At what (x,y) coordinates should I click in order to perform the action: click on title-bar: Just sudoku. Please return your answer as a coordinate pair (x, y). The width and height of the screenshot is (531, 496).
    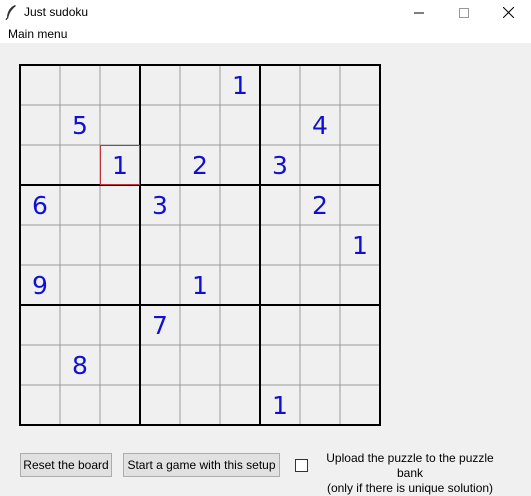
    Looking at the image, I should click on (265, 12).